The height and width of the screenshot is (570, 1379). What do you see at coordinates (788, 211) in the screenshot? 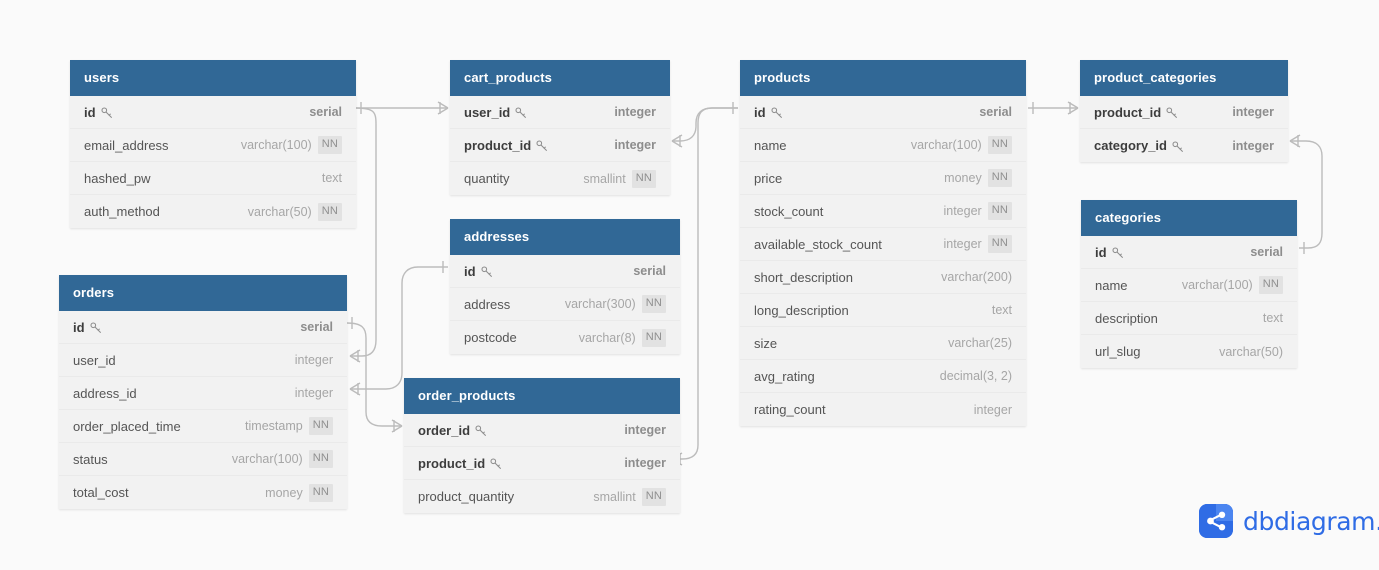
I see `field-name-wrap: stock_count` at bounding box center [788, 211].